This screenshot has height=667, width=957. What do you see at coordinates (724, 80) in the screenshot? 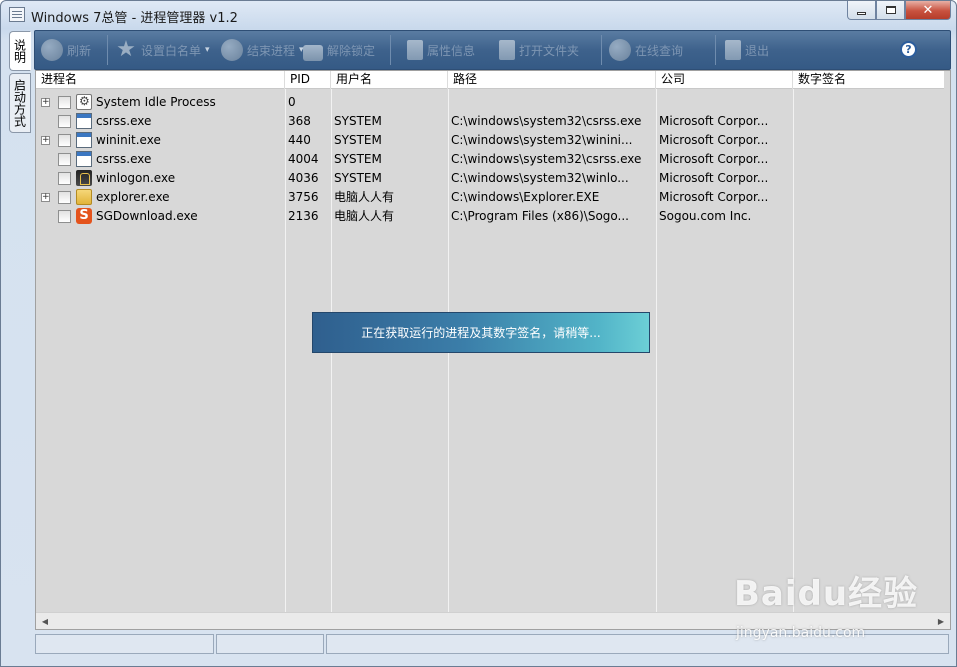
I see `column-header-company: 公司` at bounding box center [724, 80].